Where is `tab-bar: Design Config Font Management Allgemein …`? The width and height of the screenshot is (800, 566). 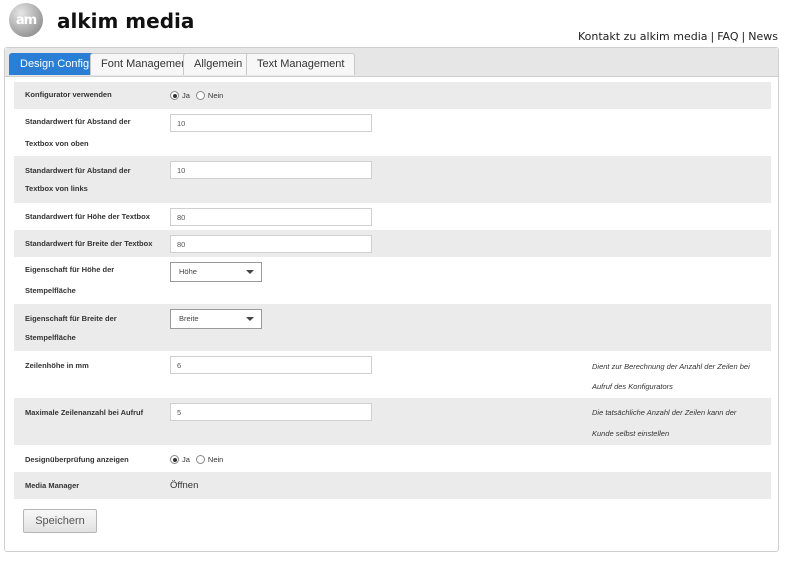
tab-bar: Design Config Font Management Allgemein … is located at coordinates (391, 62).